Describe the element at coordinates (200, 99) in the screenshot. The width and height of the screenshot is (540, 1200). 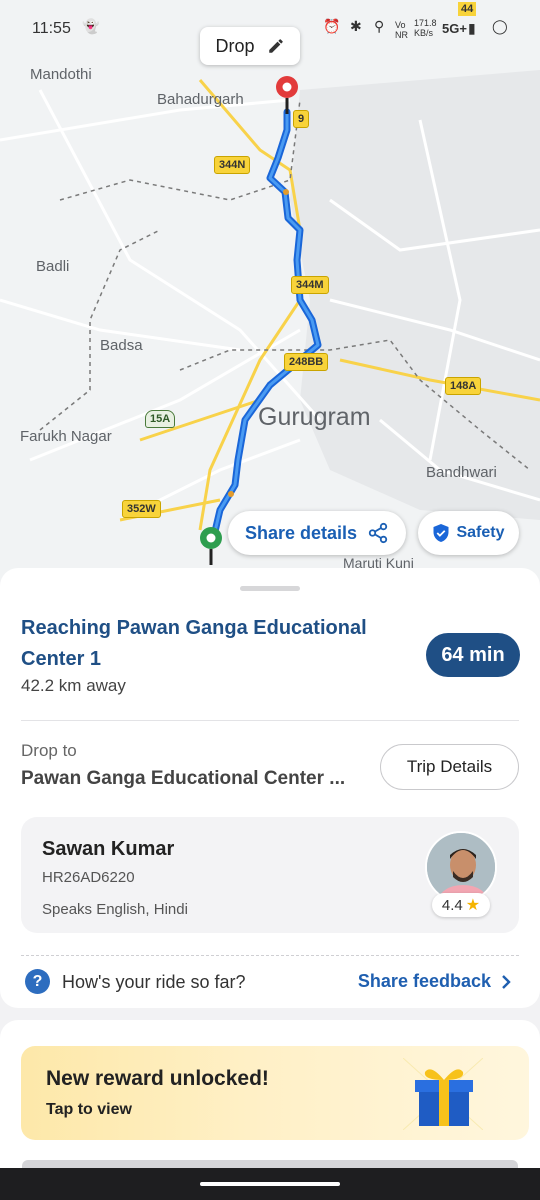
I see `map-label-bahadurgarh: Bahadurgarh` at that location.